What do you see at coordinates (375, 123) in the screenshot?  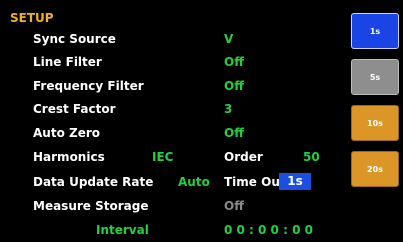 I see `softkey-10s-button: 10s` at bounding box center [375, 123].